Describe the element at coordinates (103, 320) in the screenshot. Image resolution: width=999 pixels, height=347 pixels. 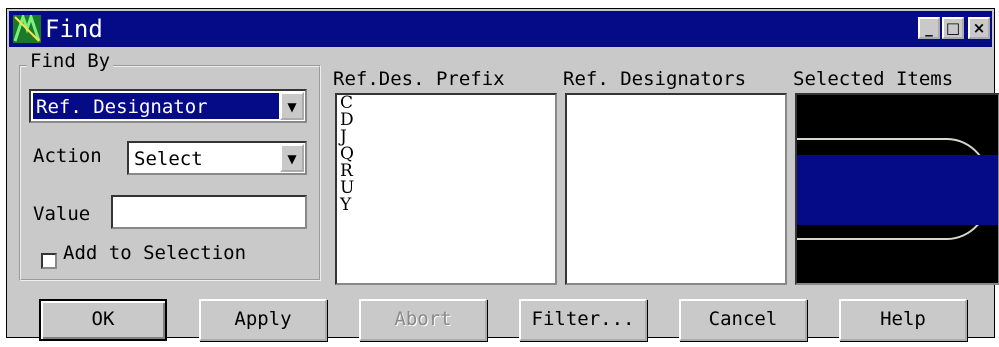
I see `ok-button: OK` at that location.